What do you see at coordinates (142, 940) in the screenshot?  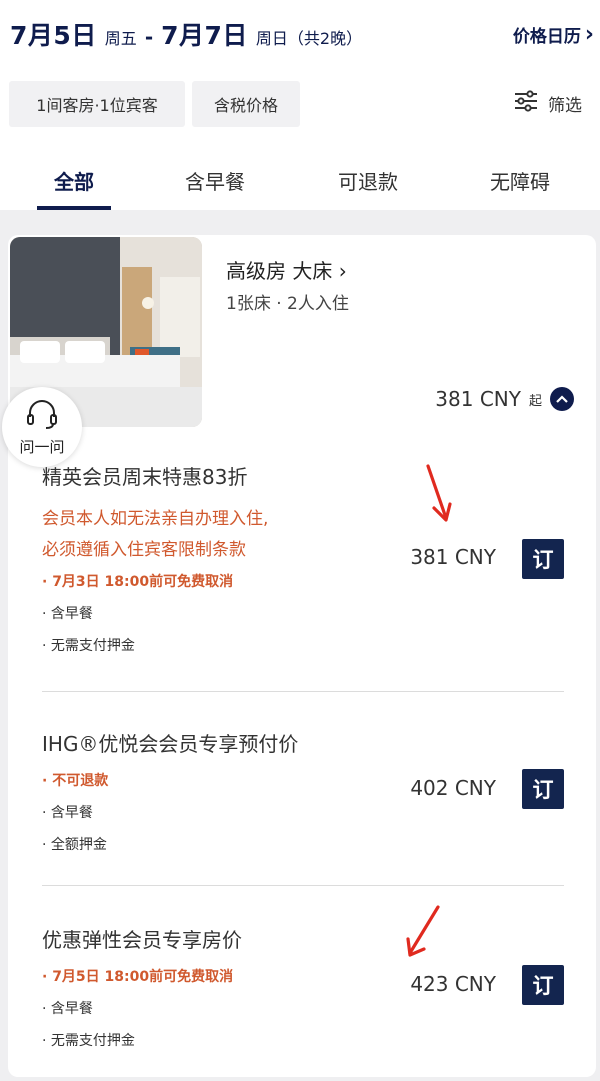 I see `rate-name: 优惠弹性会员专享房价` at bounding box center [142, 940].